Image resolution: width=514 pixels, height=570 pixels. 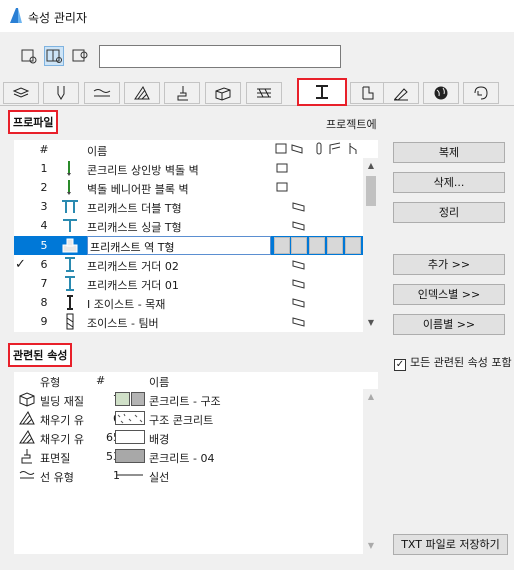 I want to click on timber-joist-icon, so click(x=70, y=321).